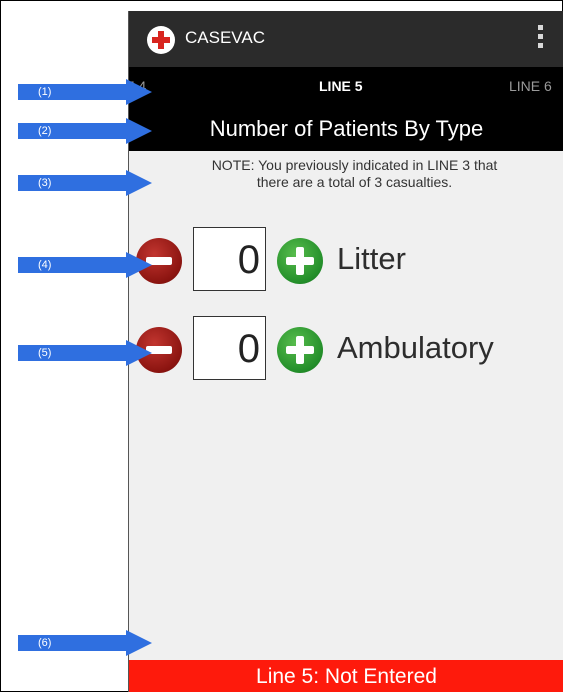 The width and height of the screenshot is (563, 692). Describe the element at coordinates (85, 183) in the screenshot. I see `callout-arrow-3: (3)` at that location.